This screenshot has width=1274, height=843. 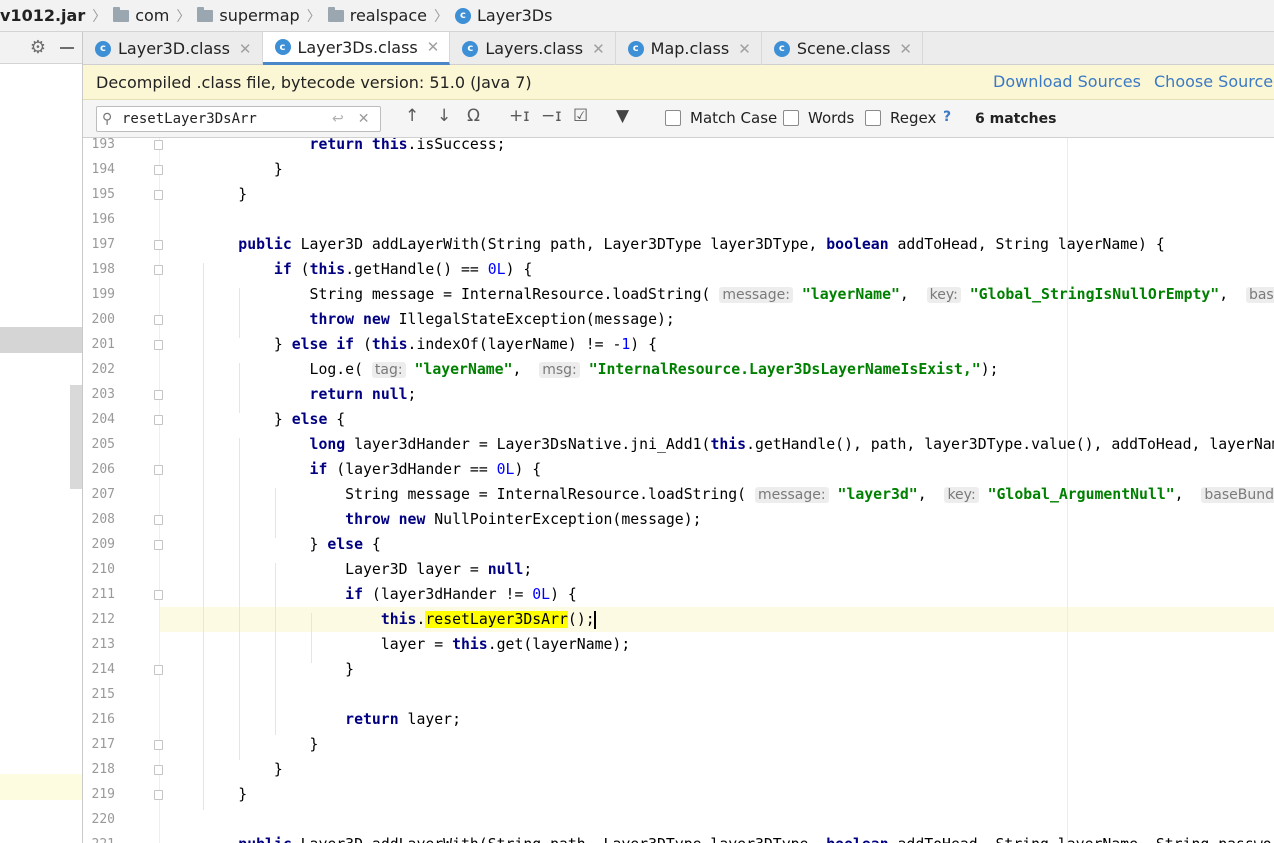 I want to click on arrow-up-icon: ↑, so click(x=412, y=116).